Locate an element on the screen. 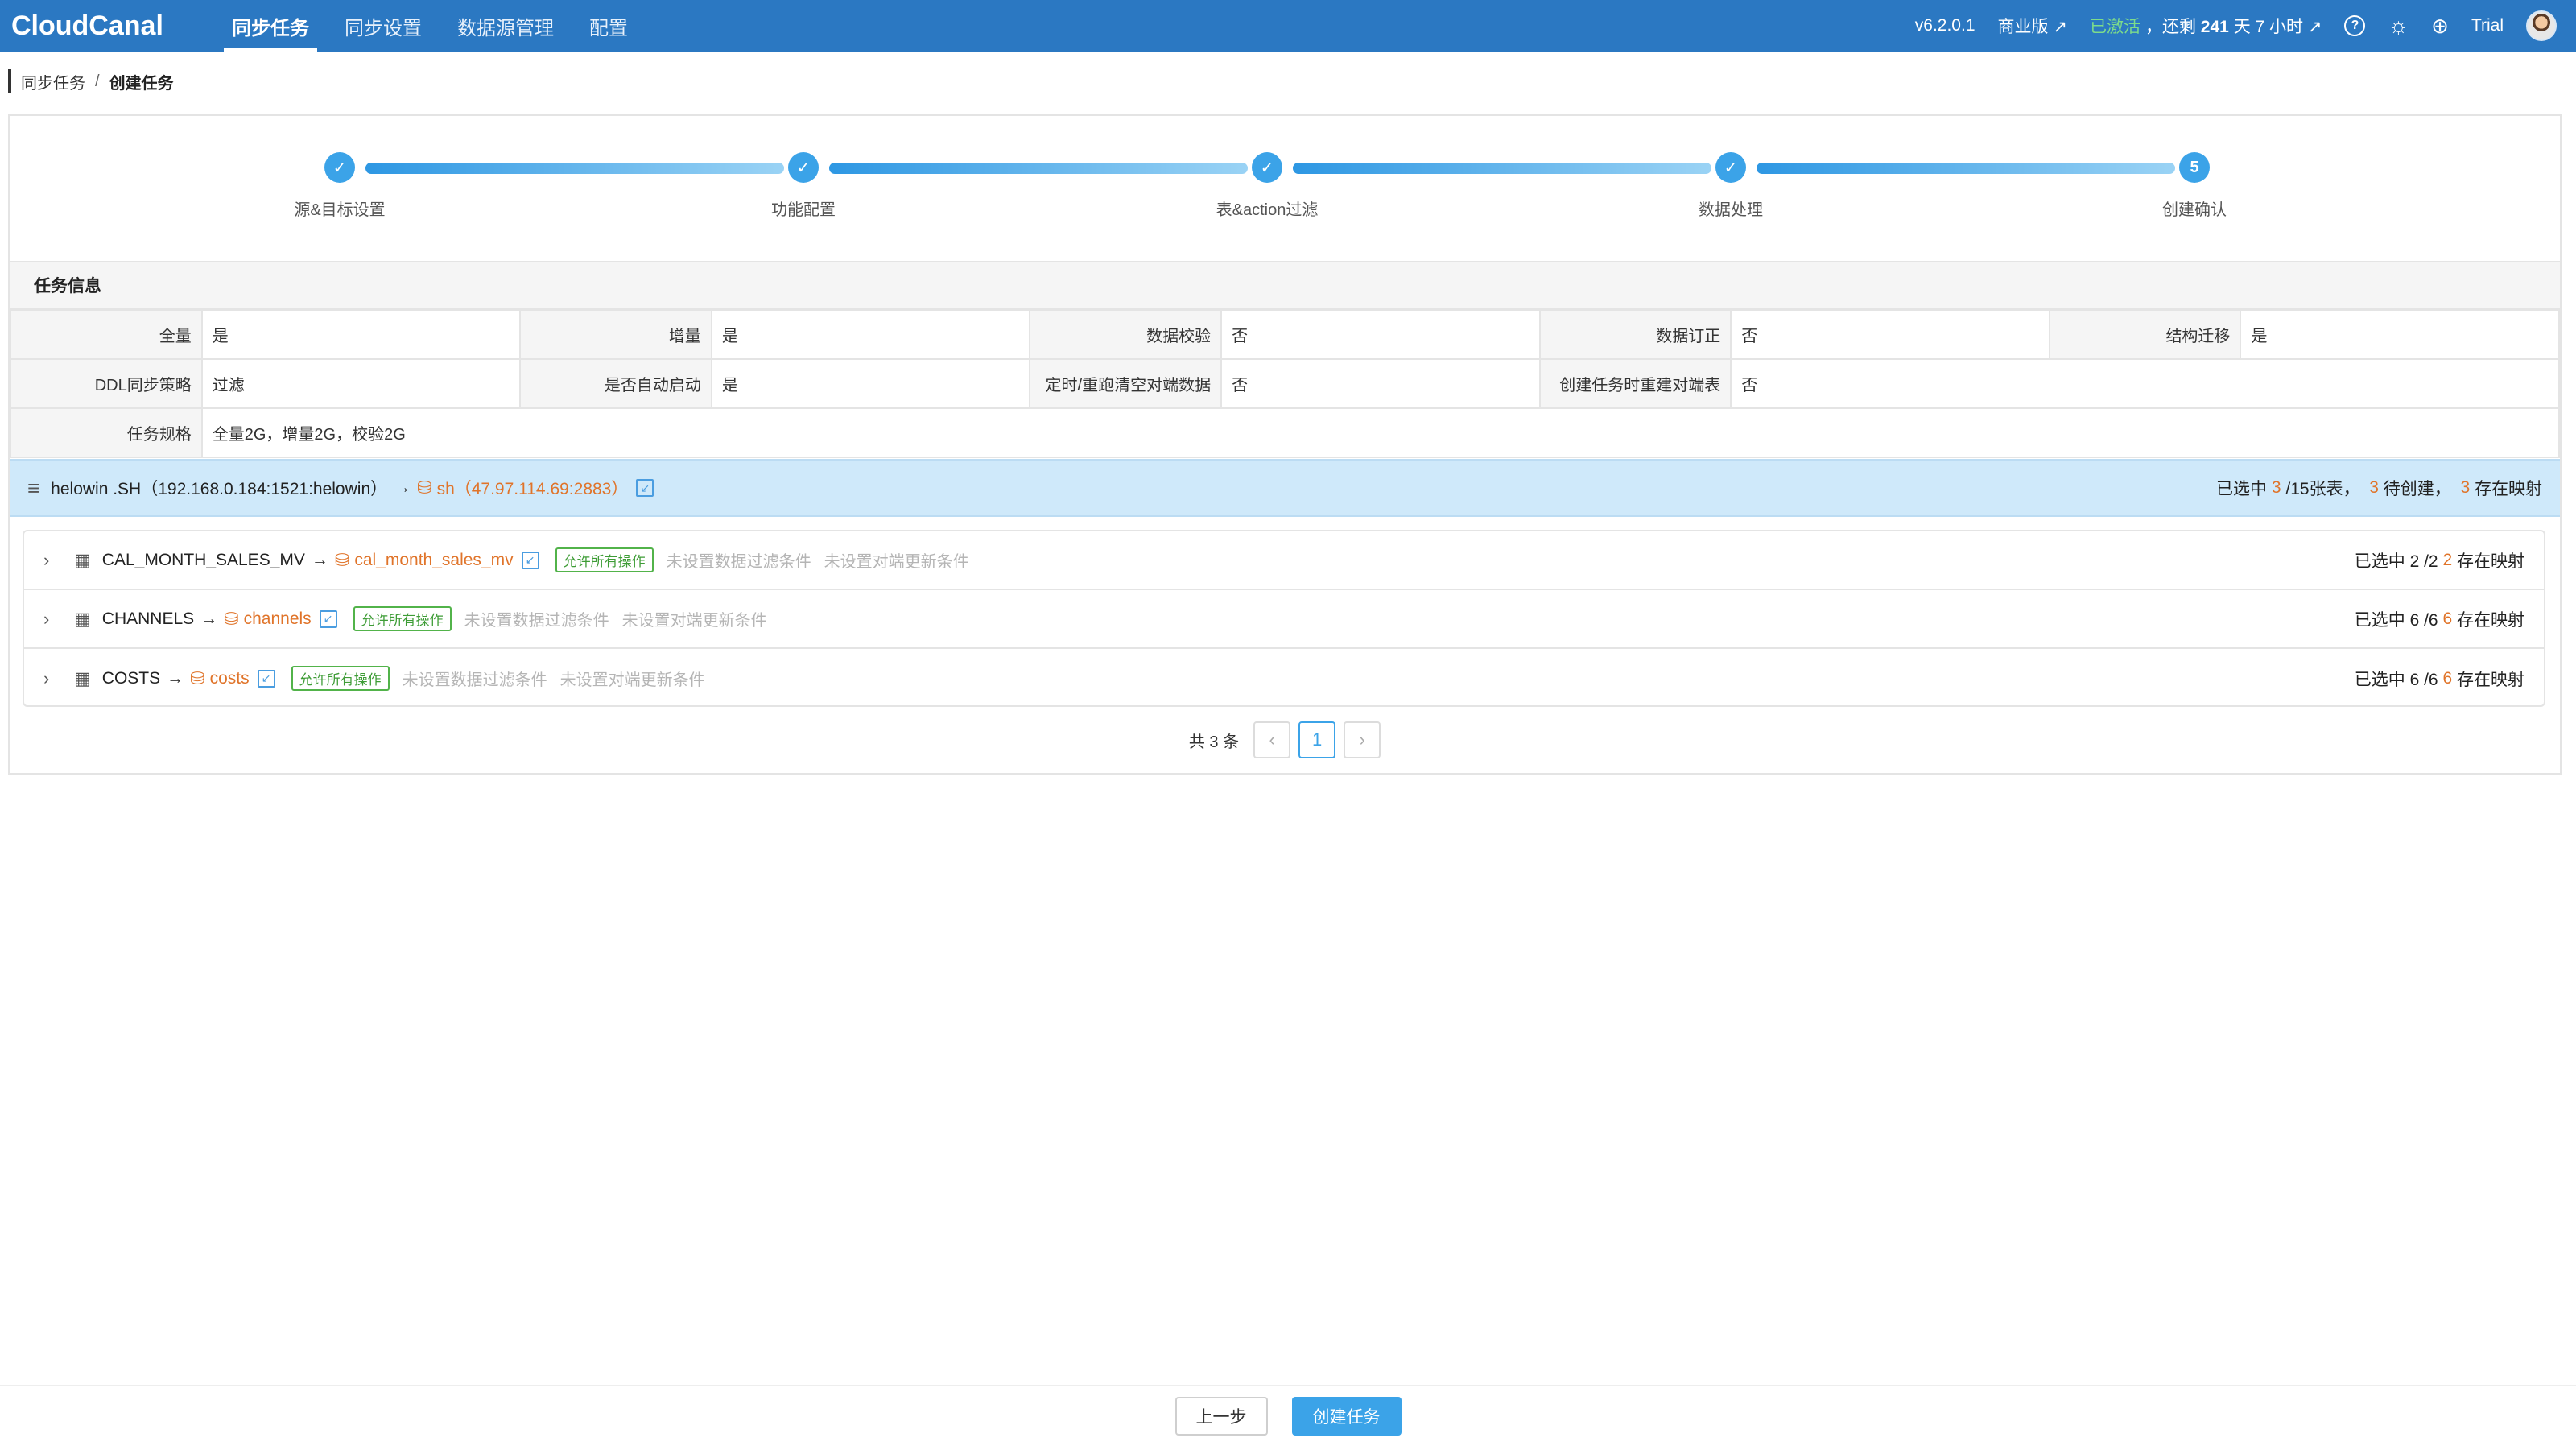  info-label: 数据订正 is located at coordinates (1635, 334).